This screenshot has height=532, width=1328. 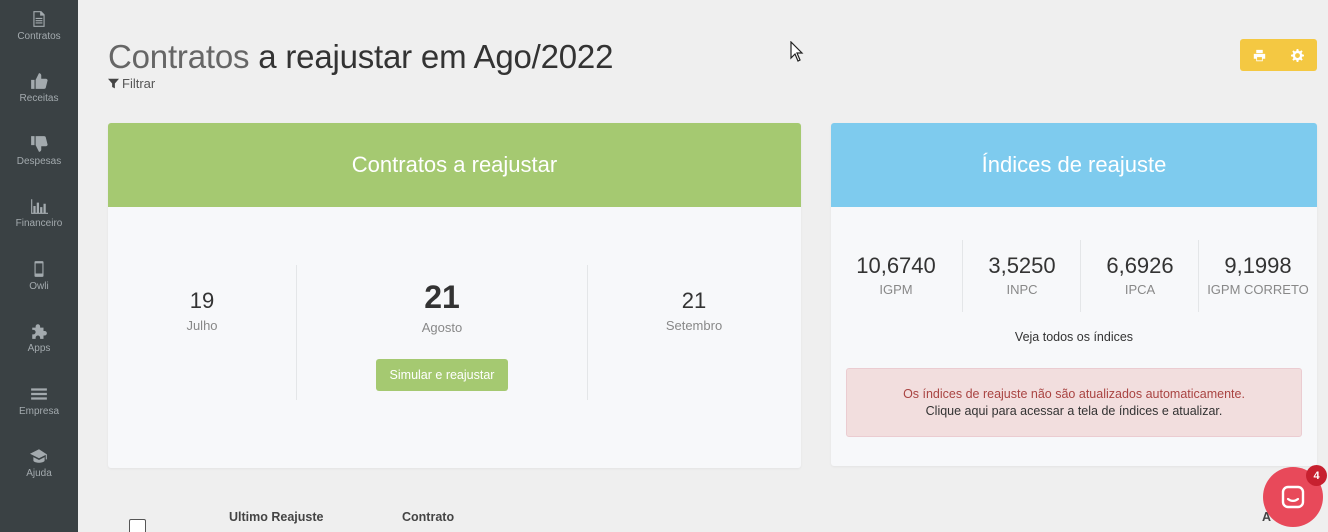 I want to click on index-value: 6,6926, so click(x=1140, y=265).